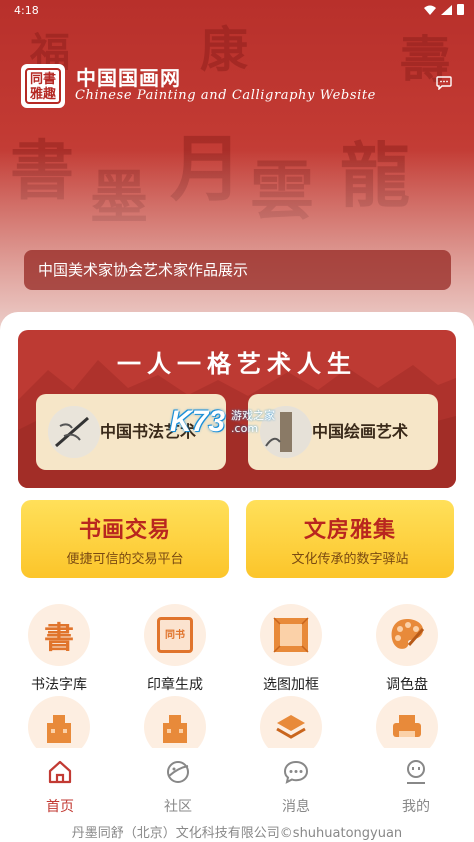  Describe the element at coordinates (245, 428) in the screenshot. I see `watermark-line2: .com` at that location.